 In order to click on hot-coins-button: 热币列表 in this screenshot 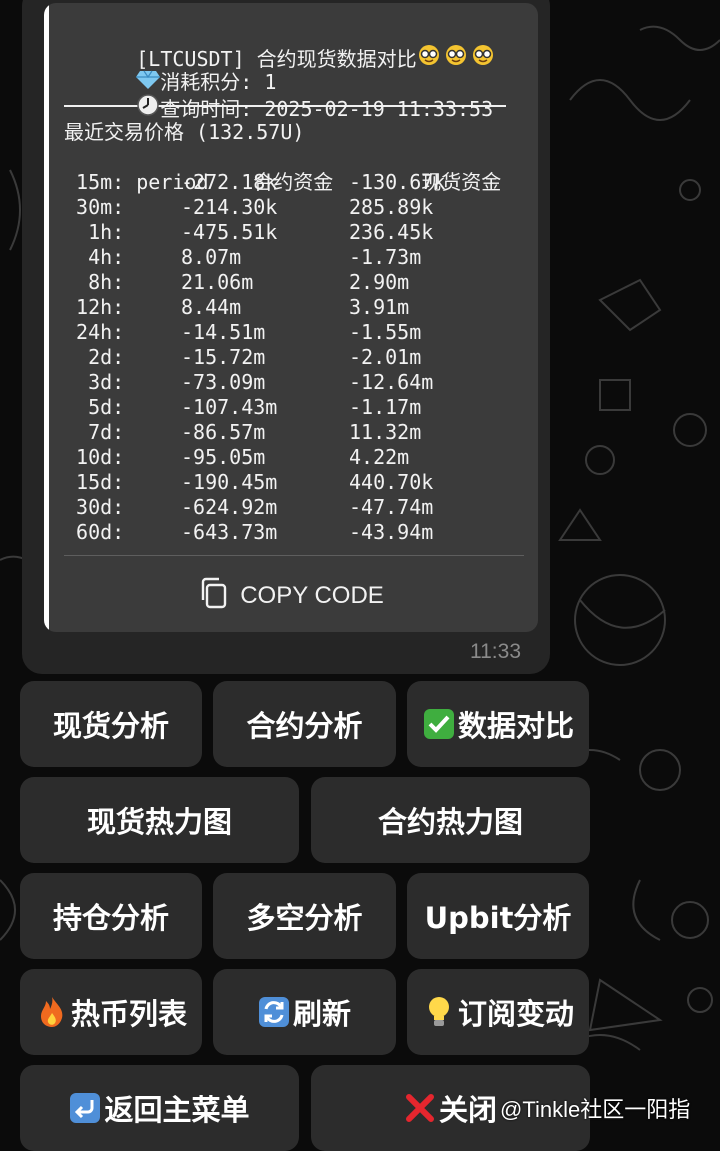, I will do `click(111, 1012)`.